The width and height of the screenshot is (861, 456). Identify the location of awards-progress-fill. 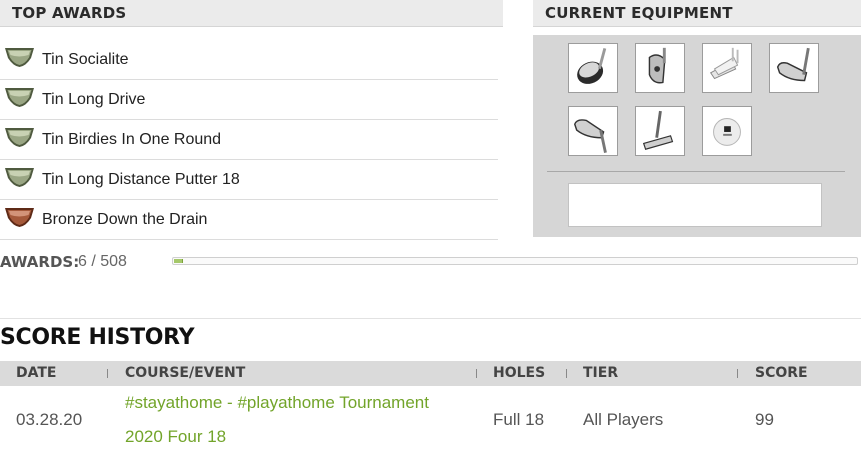
(178, 261).